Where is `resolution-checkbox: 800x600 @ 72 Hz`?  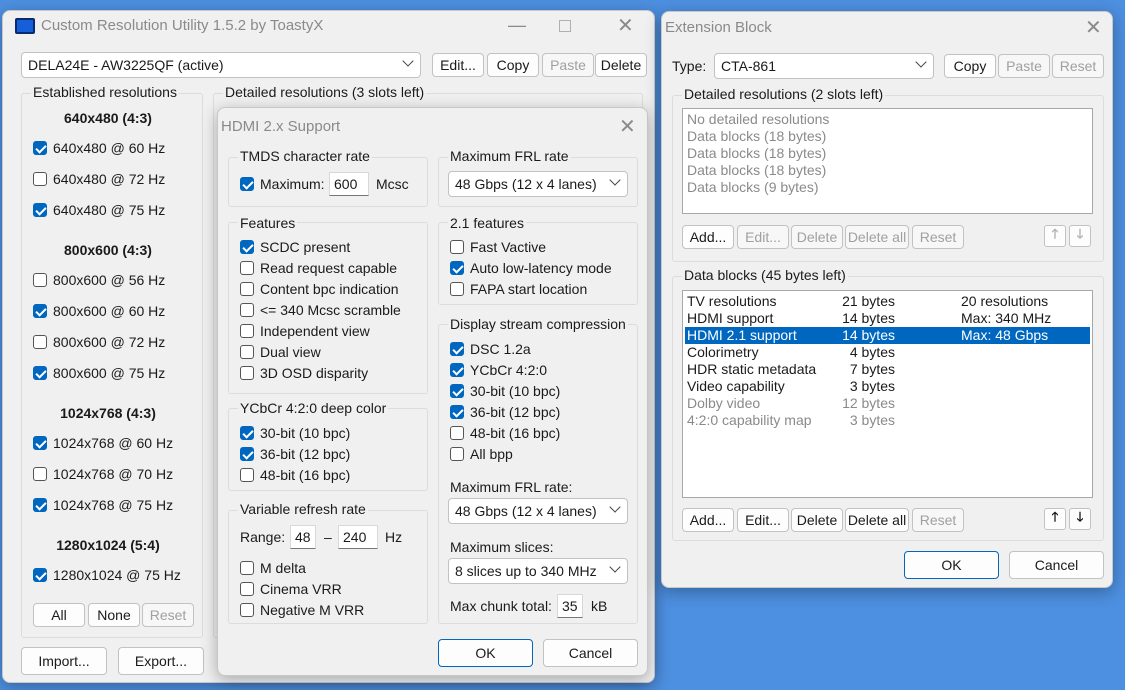
resolution-checkbox: 800x600 @ 72 Hz is located at coordinates (99, 342).